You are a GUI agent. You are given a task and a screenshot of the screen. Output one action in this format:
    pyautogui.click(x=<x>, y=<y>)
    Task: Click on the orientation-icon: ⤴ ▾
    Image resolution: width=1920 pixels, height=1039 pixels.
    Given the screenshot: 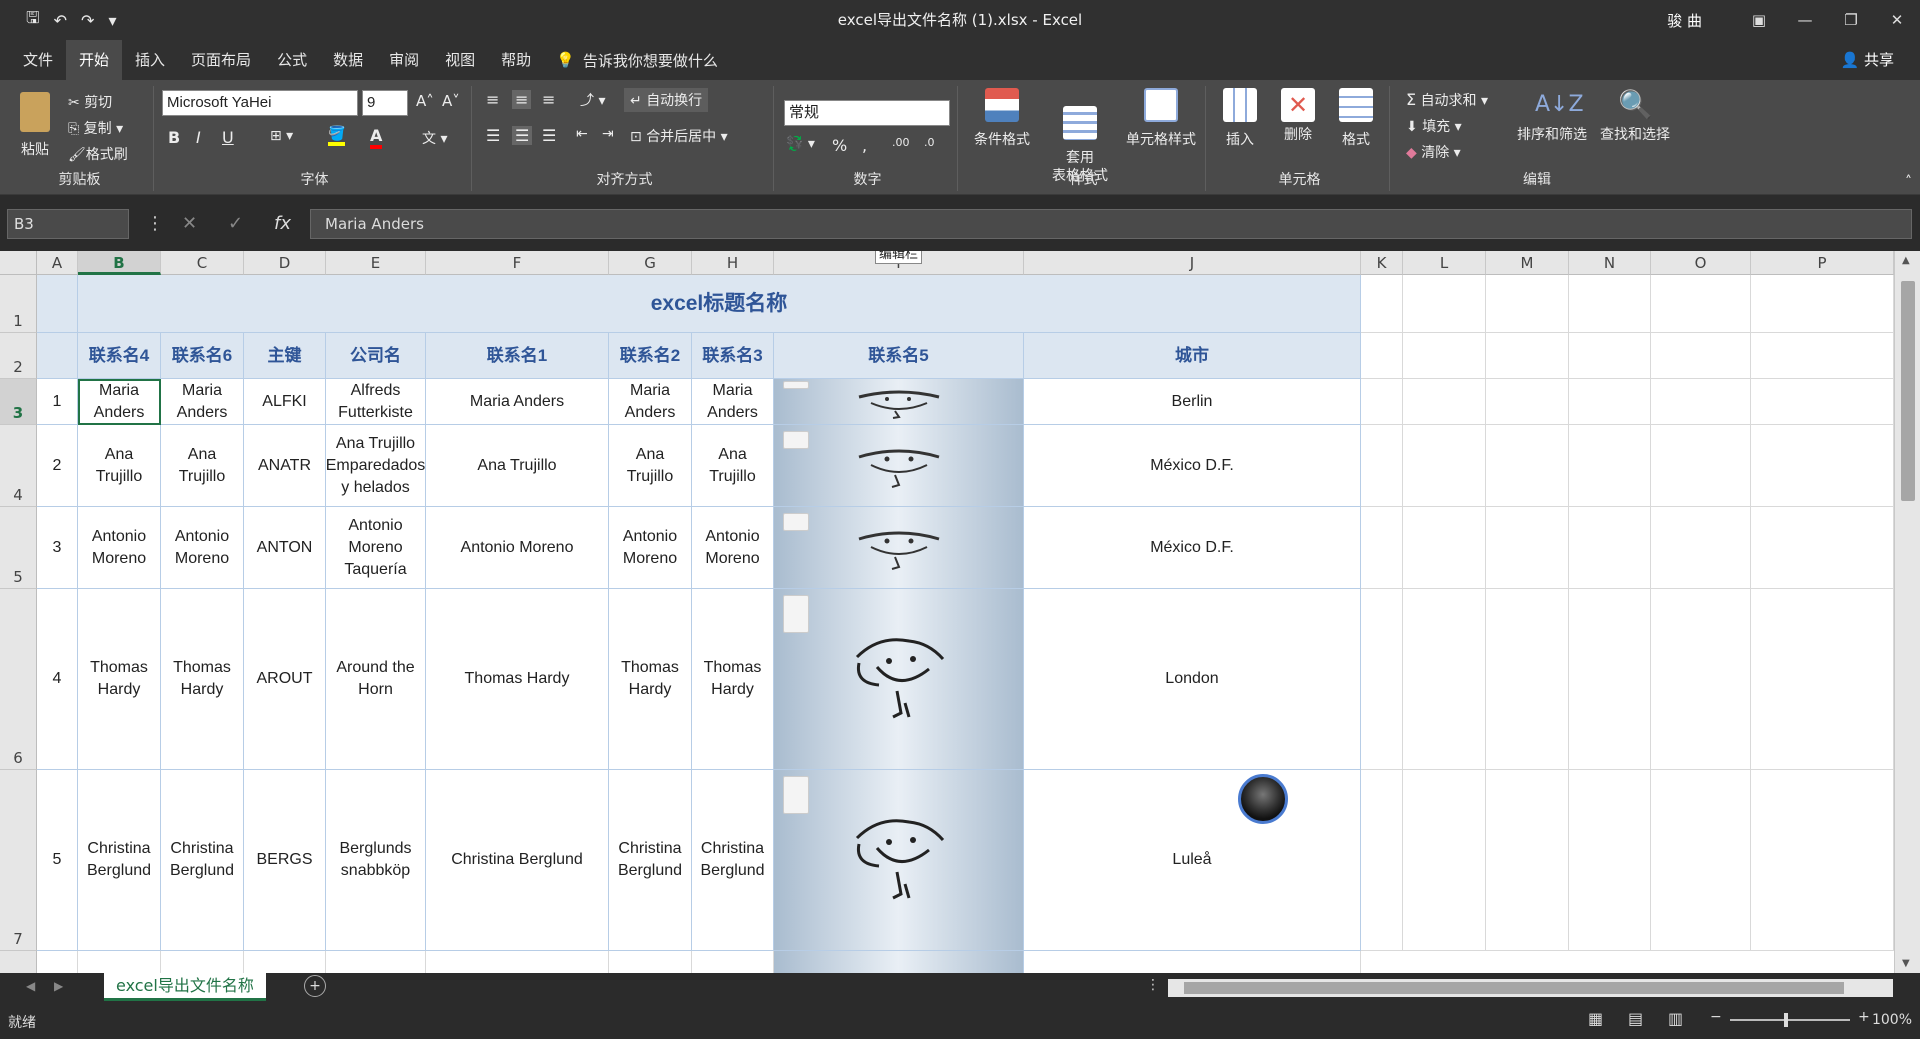 What is the action you would take?
    pyautogui.click(x=592, y=100)
    